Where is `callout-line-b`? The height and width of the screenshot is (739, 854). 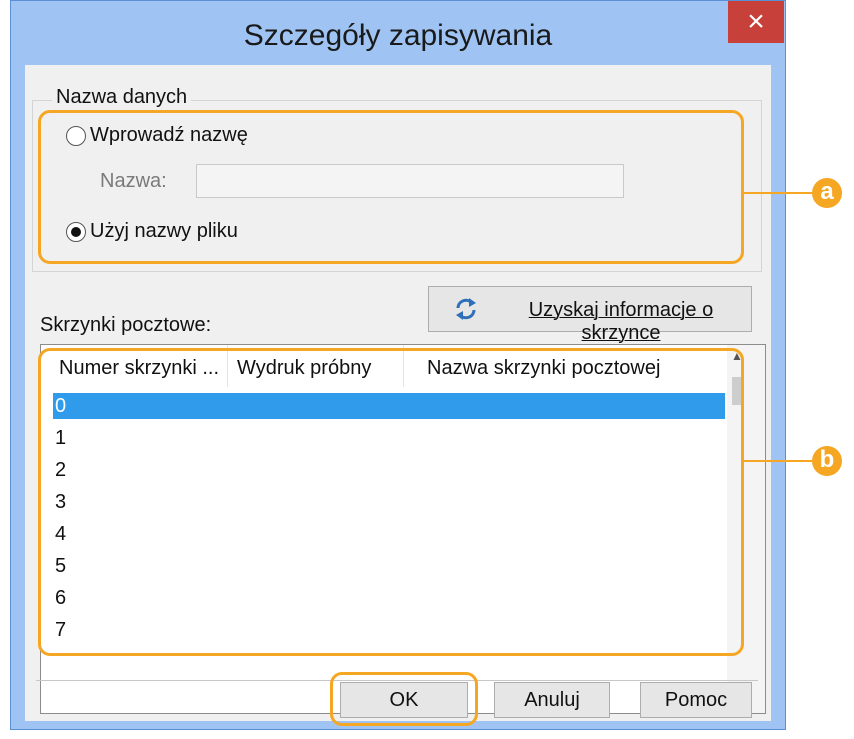
callout-line-b is located at coordinates (779, 461).